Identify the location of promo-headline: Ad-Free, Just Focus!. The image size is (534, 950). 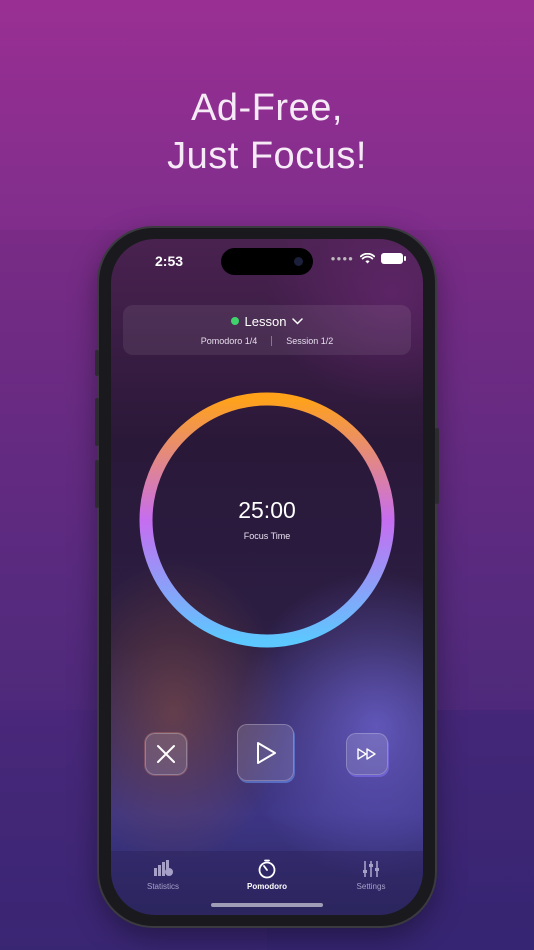
(267, 132).